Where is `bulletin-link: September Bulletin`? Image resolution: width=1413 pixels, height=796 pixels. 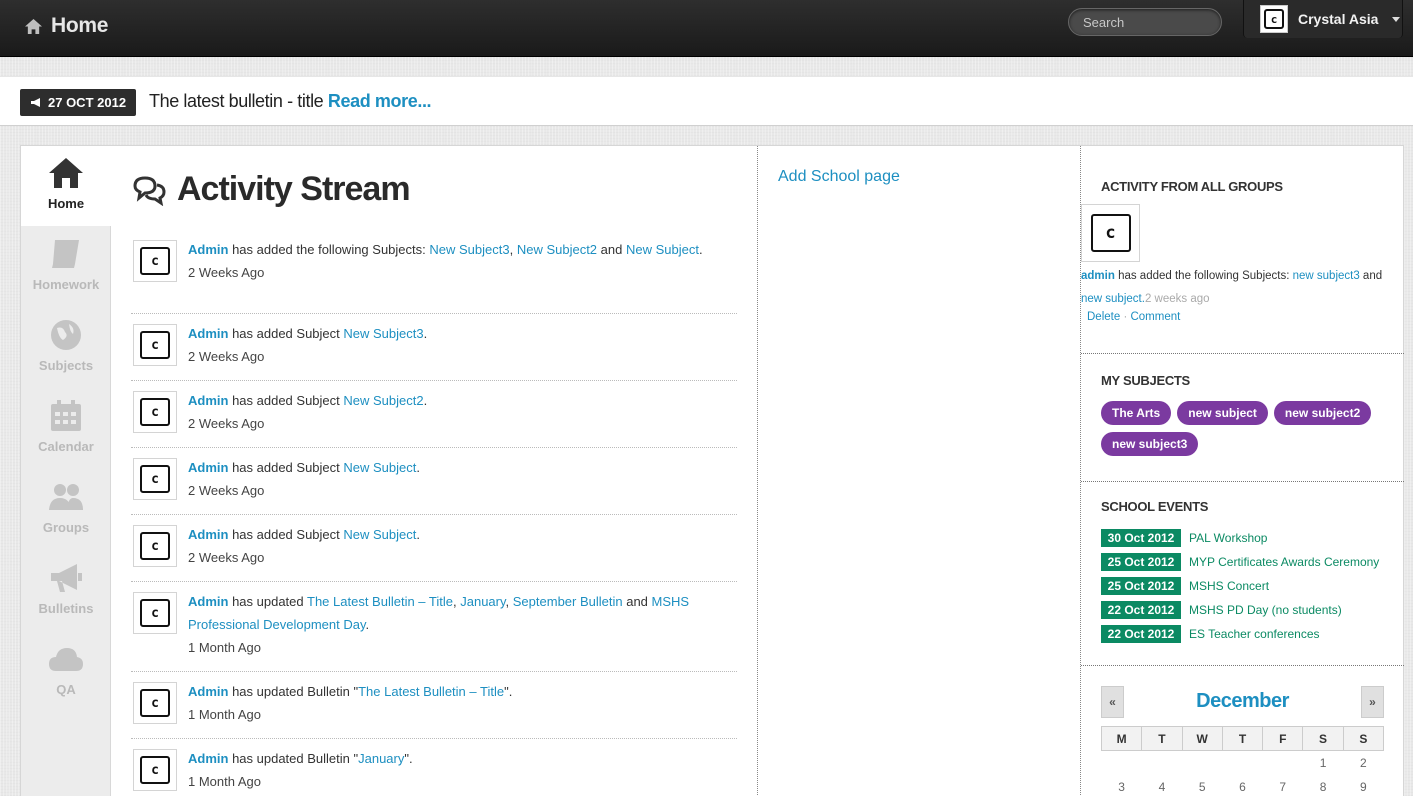
bulletin-link: September Bulletin is located at coordinates (568, 601).